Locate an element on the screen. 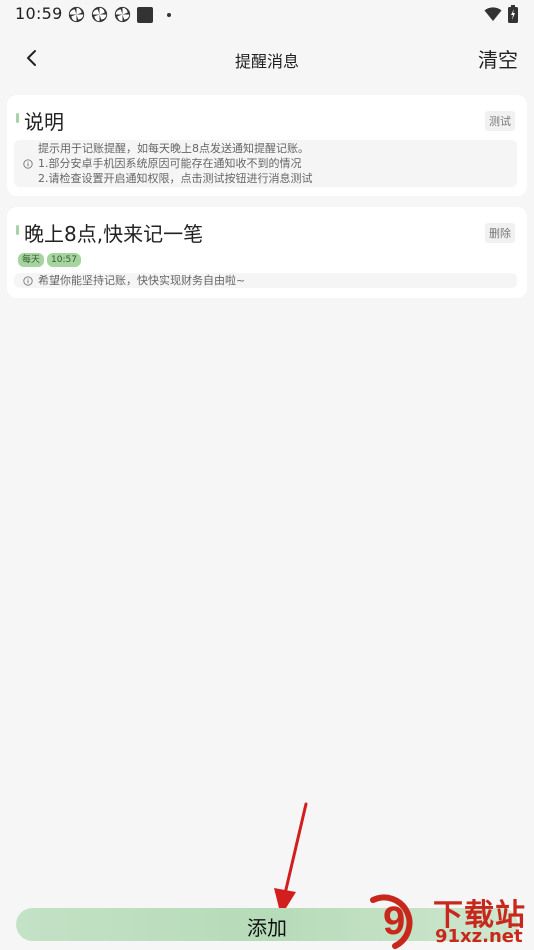 The height and width of the screenshot is (950, 534). delete-button: 删除 is located at coordinates (500, 233).